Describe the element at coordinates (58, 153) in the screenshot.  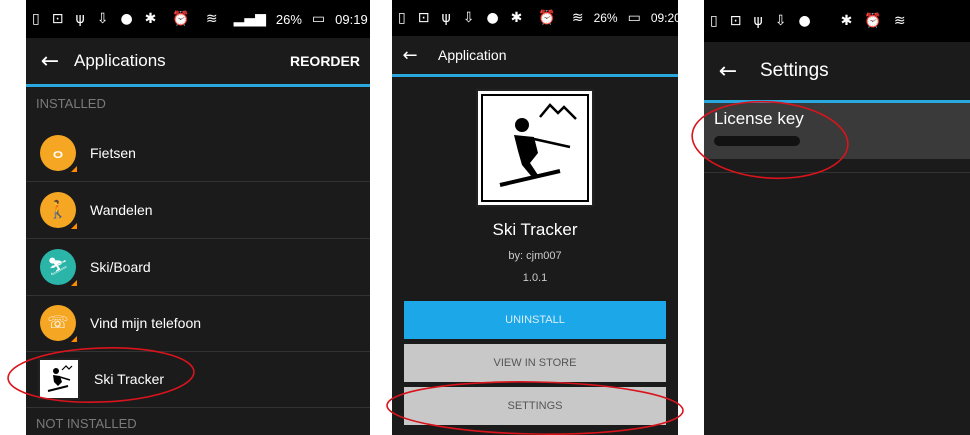
I see `bicycle-icon: ⴰ` at that location.